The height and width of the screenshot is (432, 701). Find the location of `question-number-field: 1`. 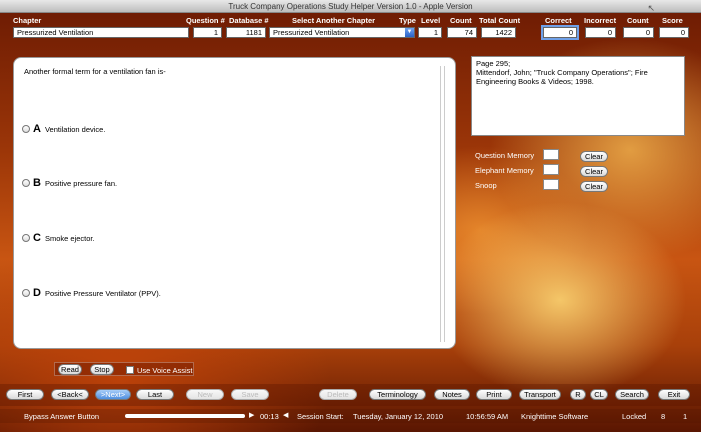

question-number-field: 1 is located at coordinates (207, 32).